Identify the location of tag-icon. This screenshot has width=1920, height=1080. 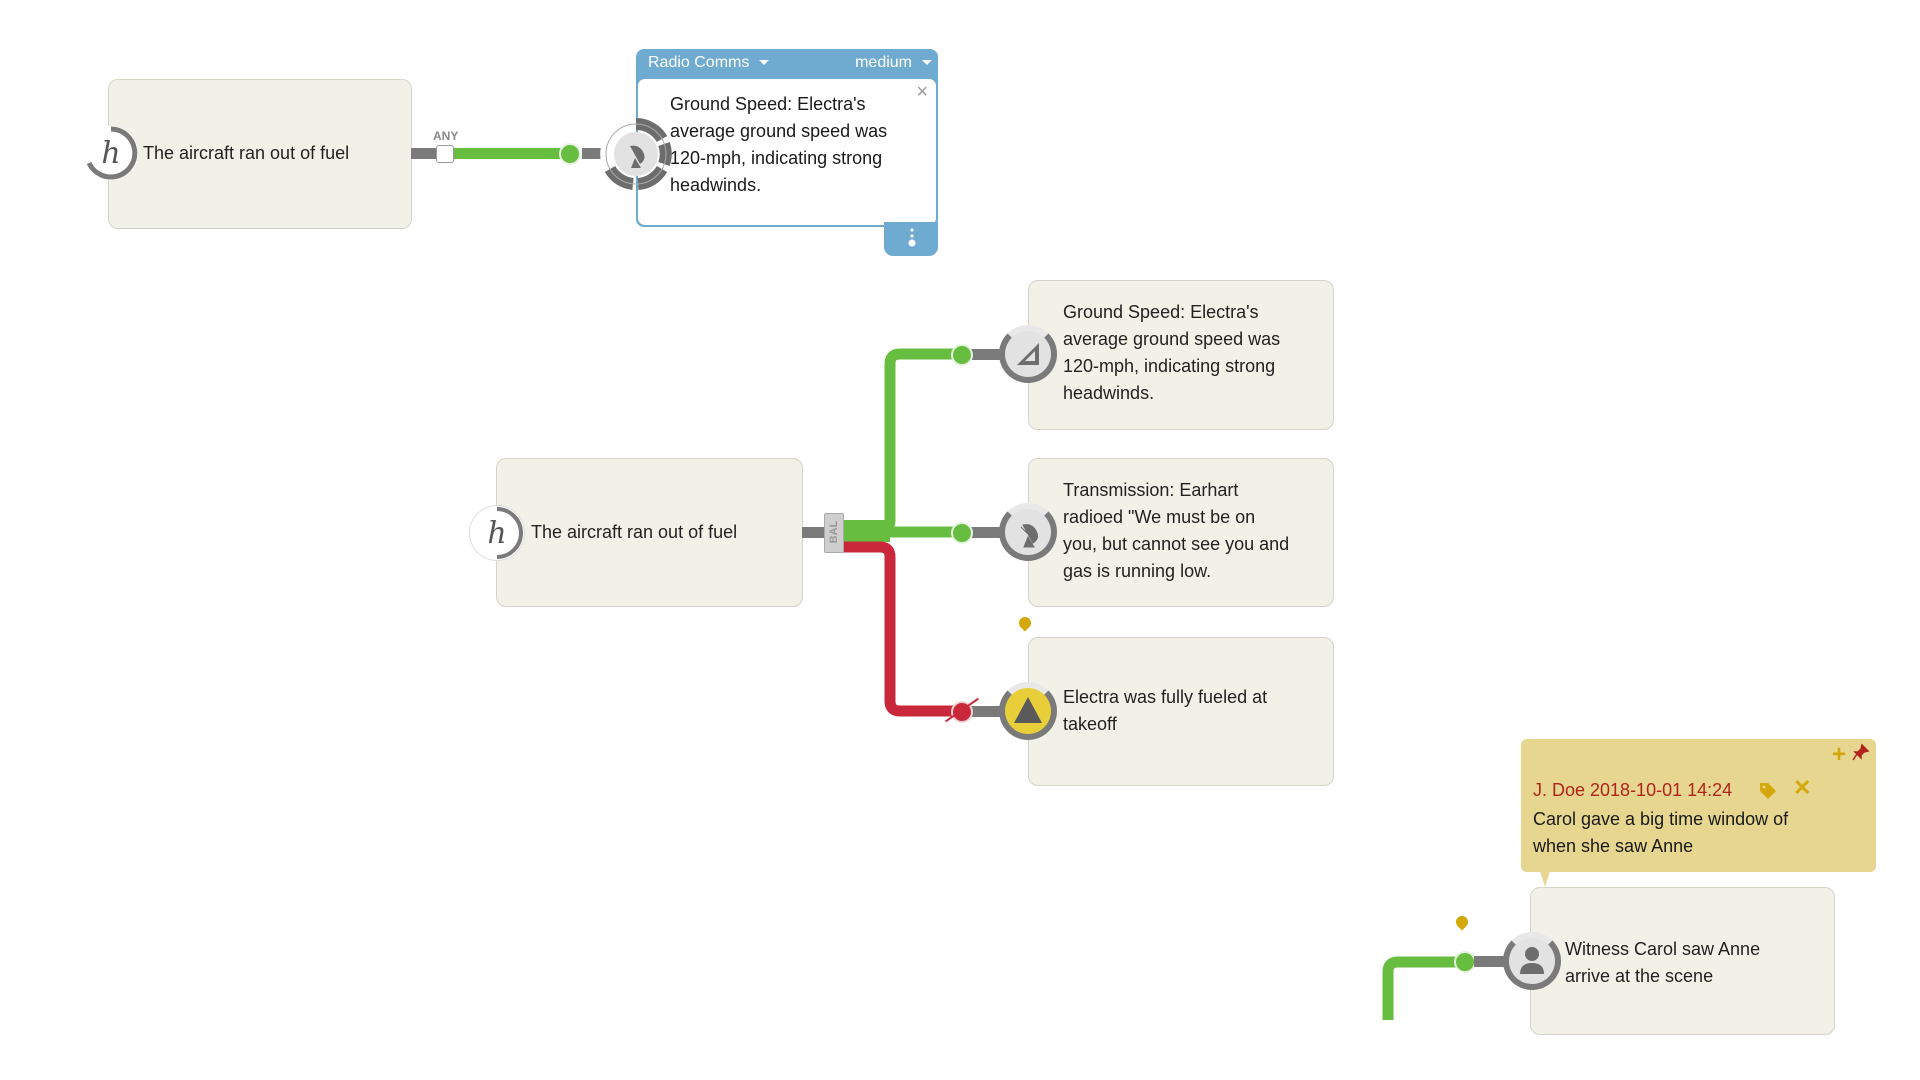
(1768, 793).